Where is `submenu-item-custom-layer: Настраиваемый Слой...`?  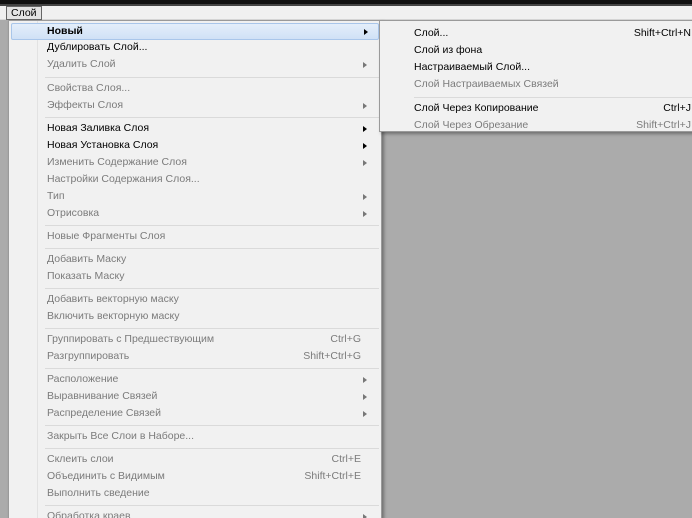
submenu-item-custom-layer: Настраиваемый Слой... is located at coordinates (536, 67).